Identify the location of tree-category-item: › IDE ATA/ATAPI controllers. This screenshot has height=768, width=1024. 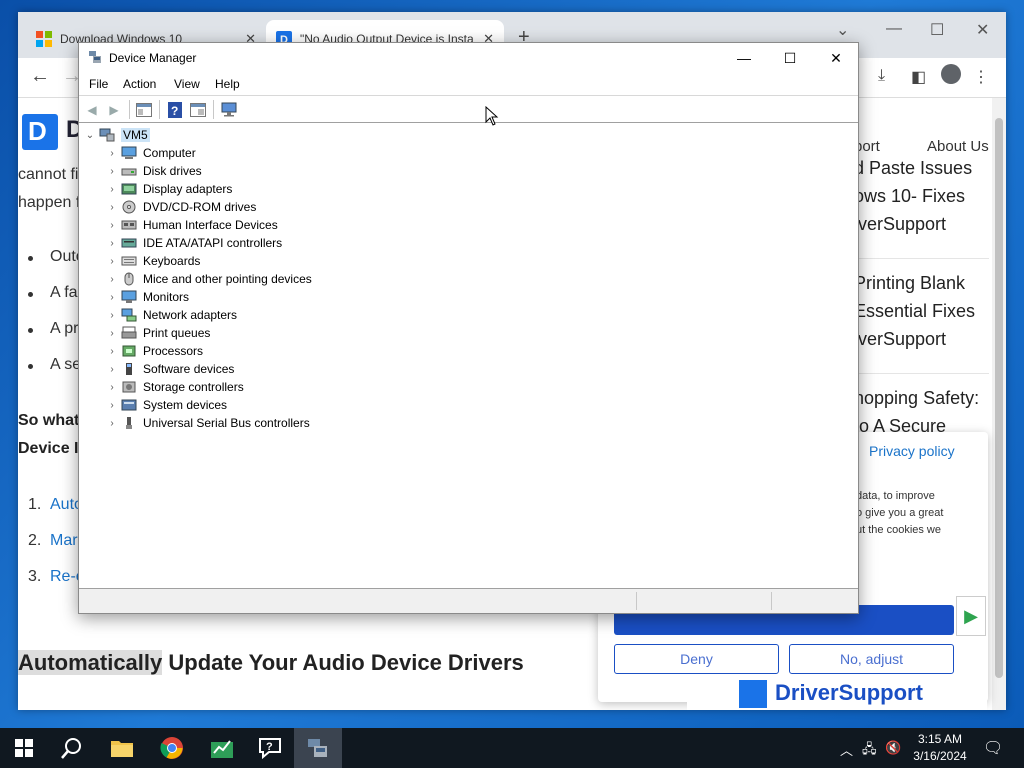
(193, 243).